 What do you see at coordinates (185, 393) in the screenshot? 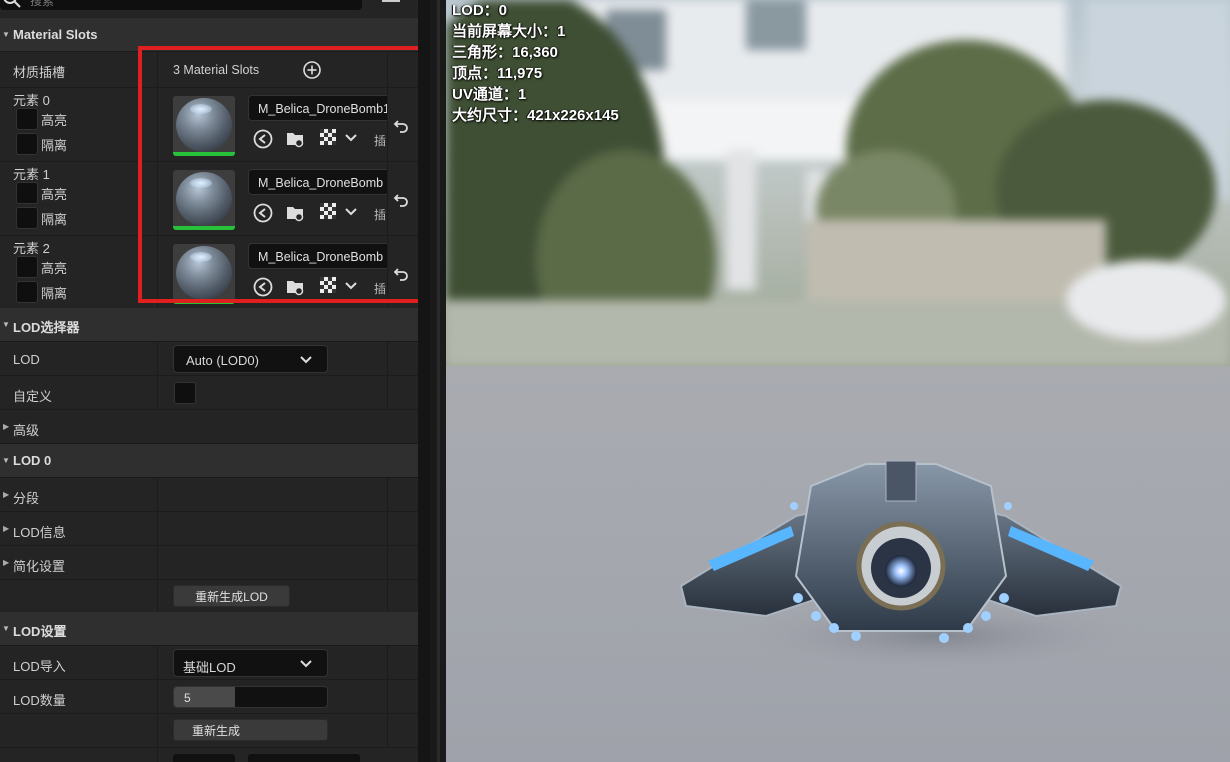
I see `custom-checkbox` at bounding box center [185, 393].